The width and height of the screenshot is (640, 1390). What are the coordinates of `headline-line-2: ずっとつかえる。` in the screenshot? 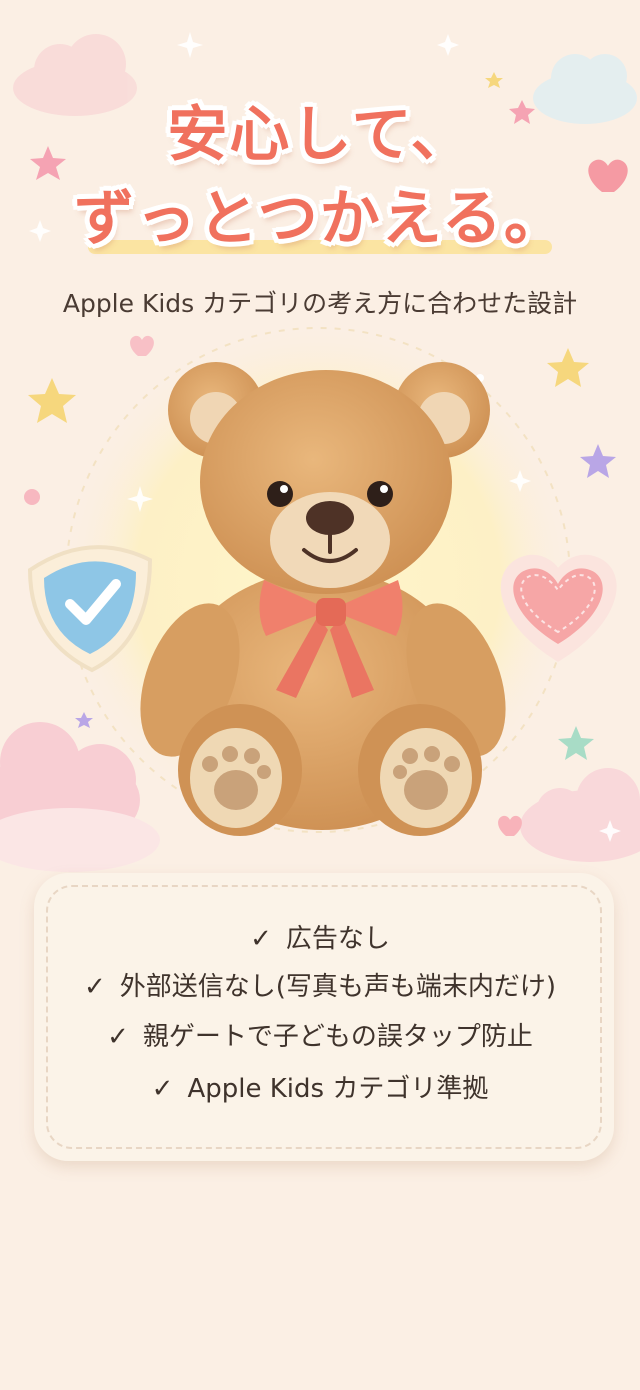 It's located at (320, 219).